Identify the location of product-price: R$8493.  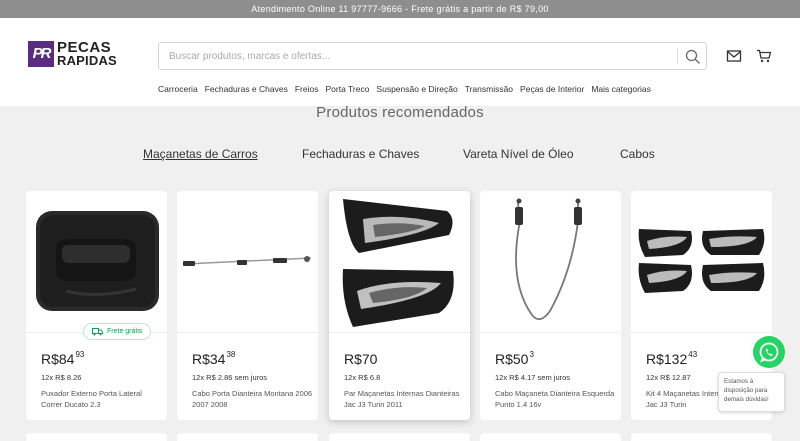
(63, 358).